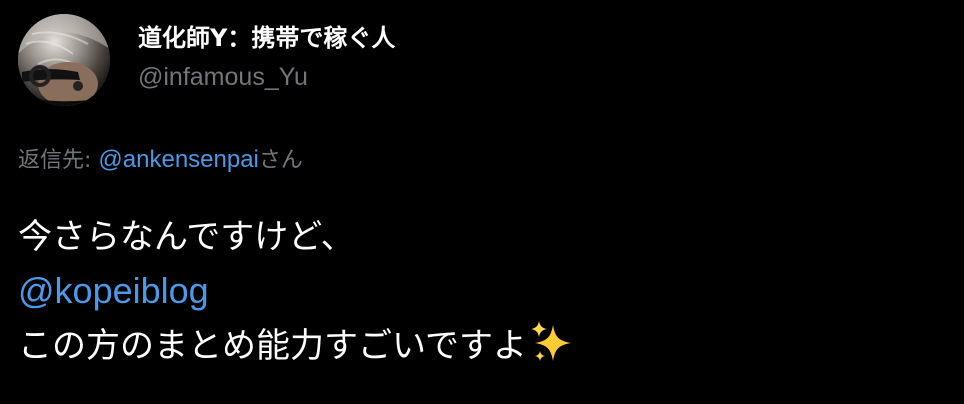  Describe the element at coordinates (58, 160) in the screenshot. I see `reply-prefix: 返信先:` at that location.